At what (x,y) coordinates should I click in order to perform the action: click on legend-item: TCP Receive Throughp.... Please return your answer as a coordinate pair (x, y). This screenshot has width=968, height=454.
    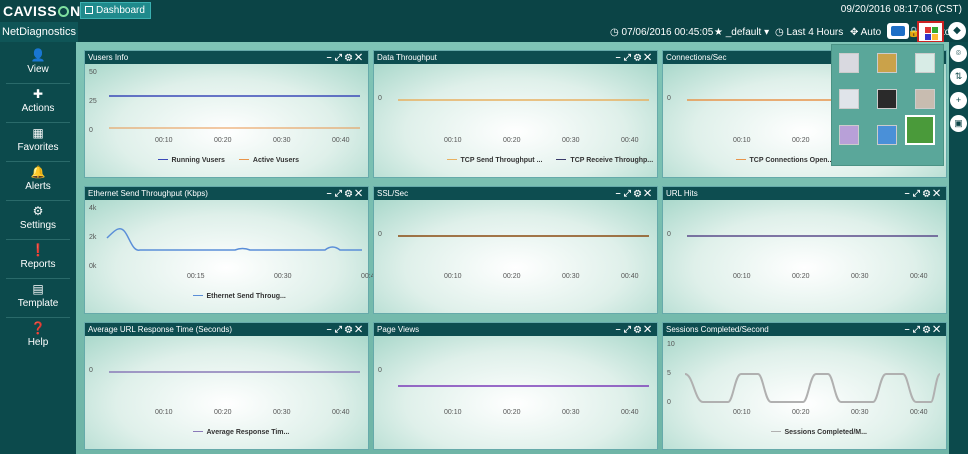
    Looking at the image, I should click on (604, 160).